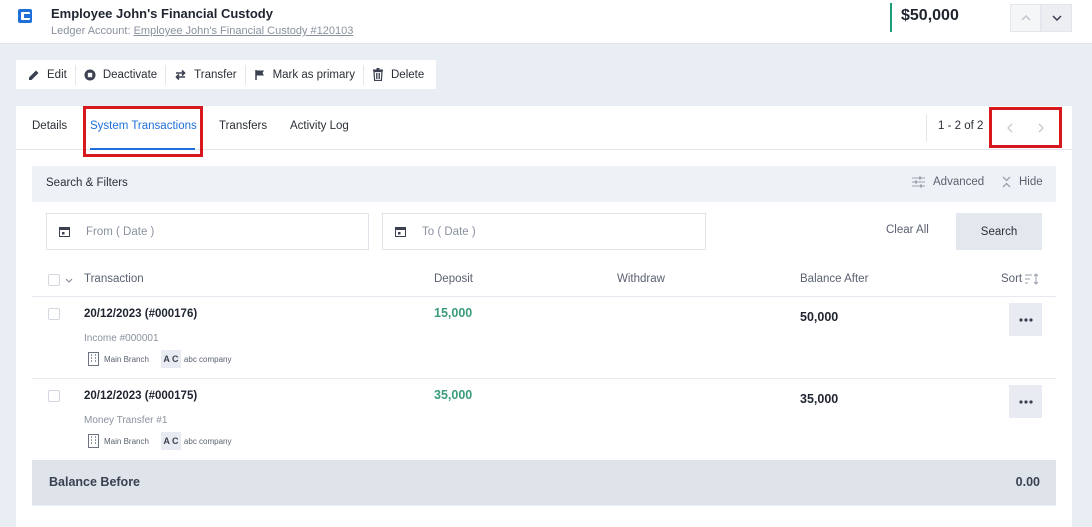 The image size is (1092, 527). What do you see at coordinates (95, 482) in the screenshot?
I see `balance-before-label: Balance Before` at bounding box center [95, 482].